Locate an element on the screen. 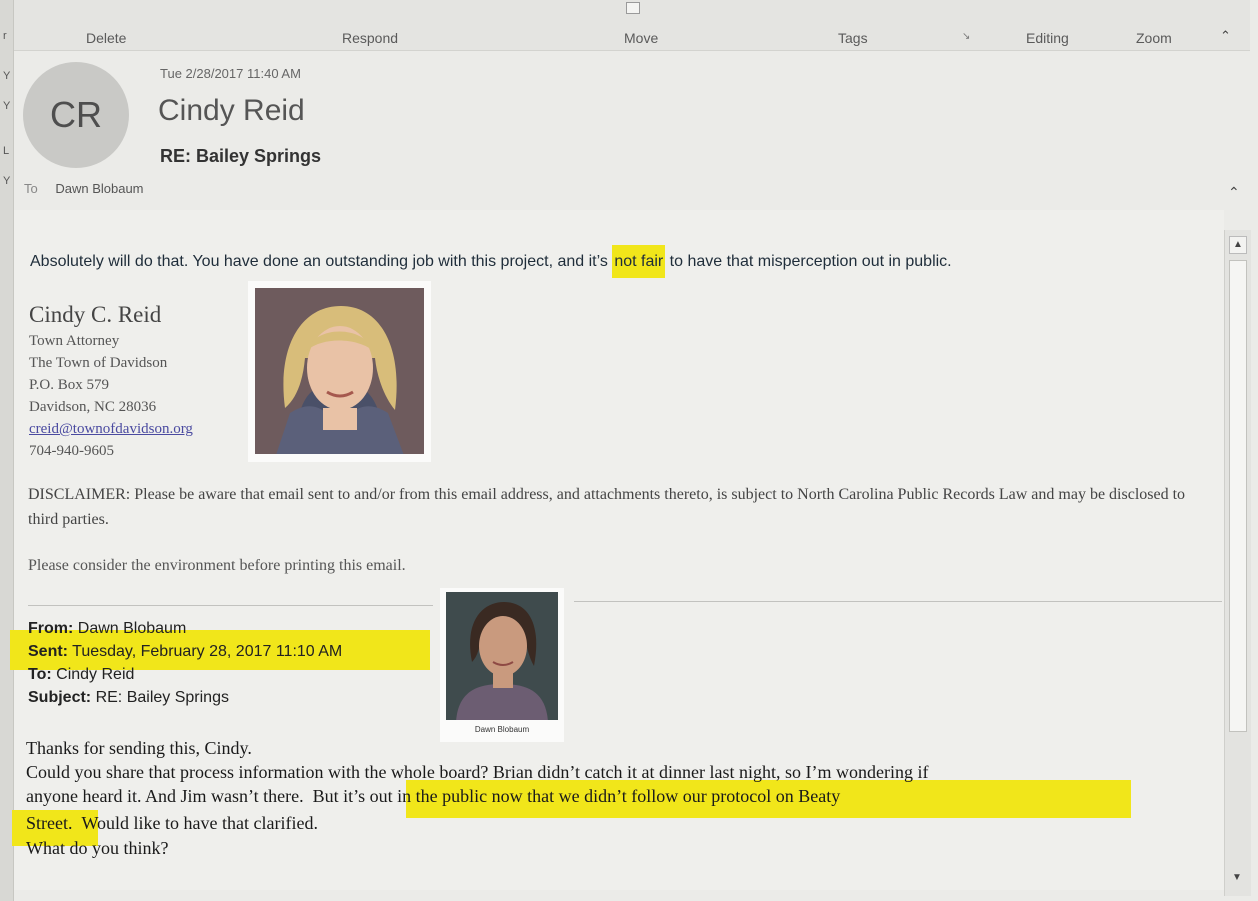 The width and height of the screenshot is (1258, 901). recipient-row: To Dawn Blobaum is located at coordinates (84, 188).